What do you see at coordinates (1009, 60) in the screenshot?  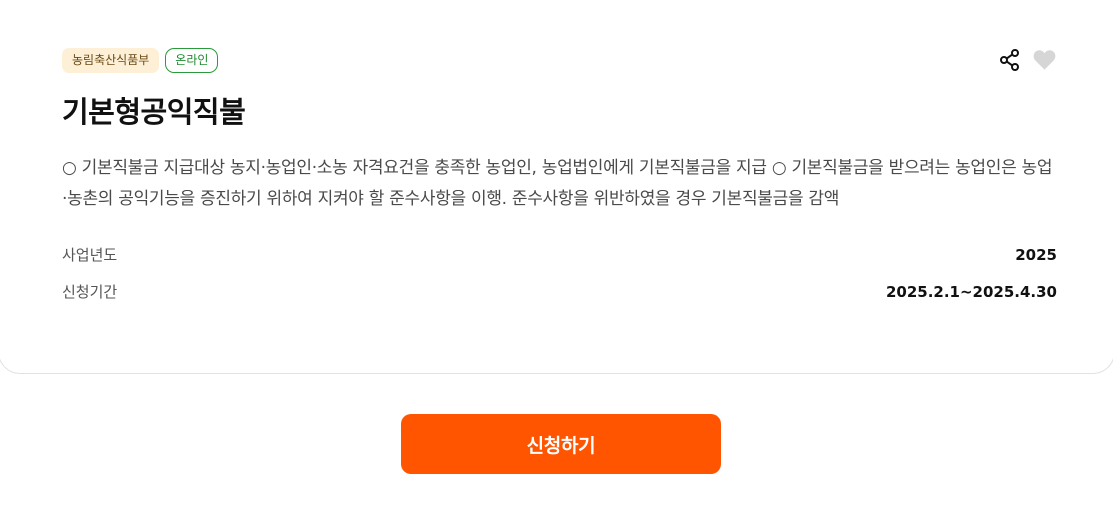 I see `share-icon` at bounding box center [1009, 60].